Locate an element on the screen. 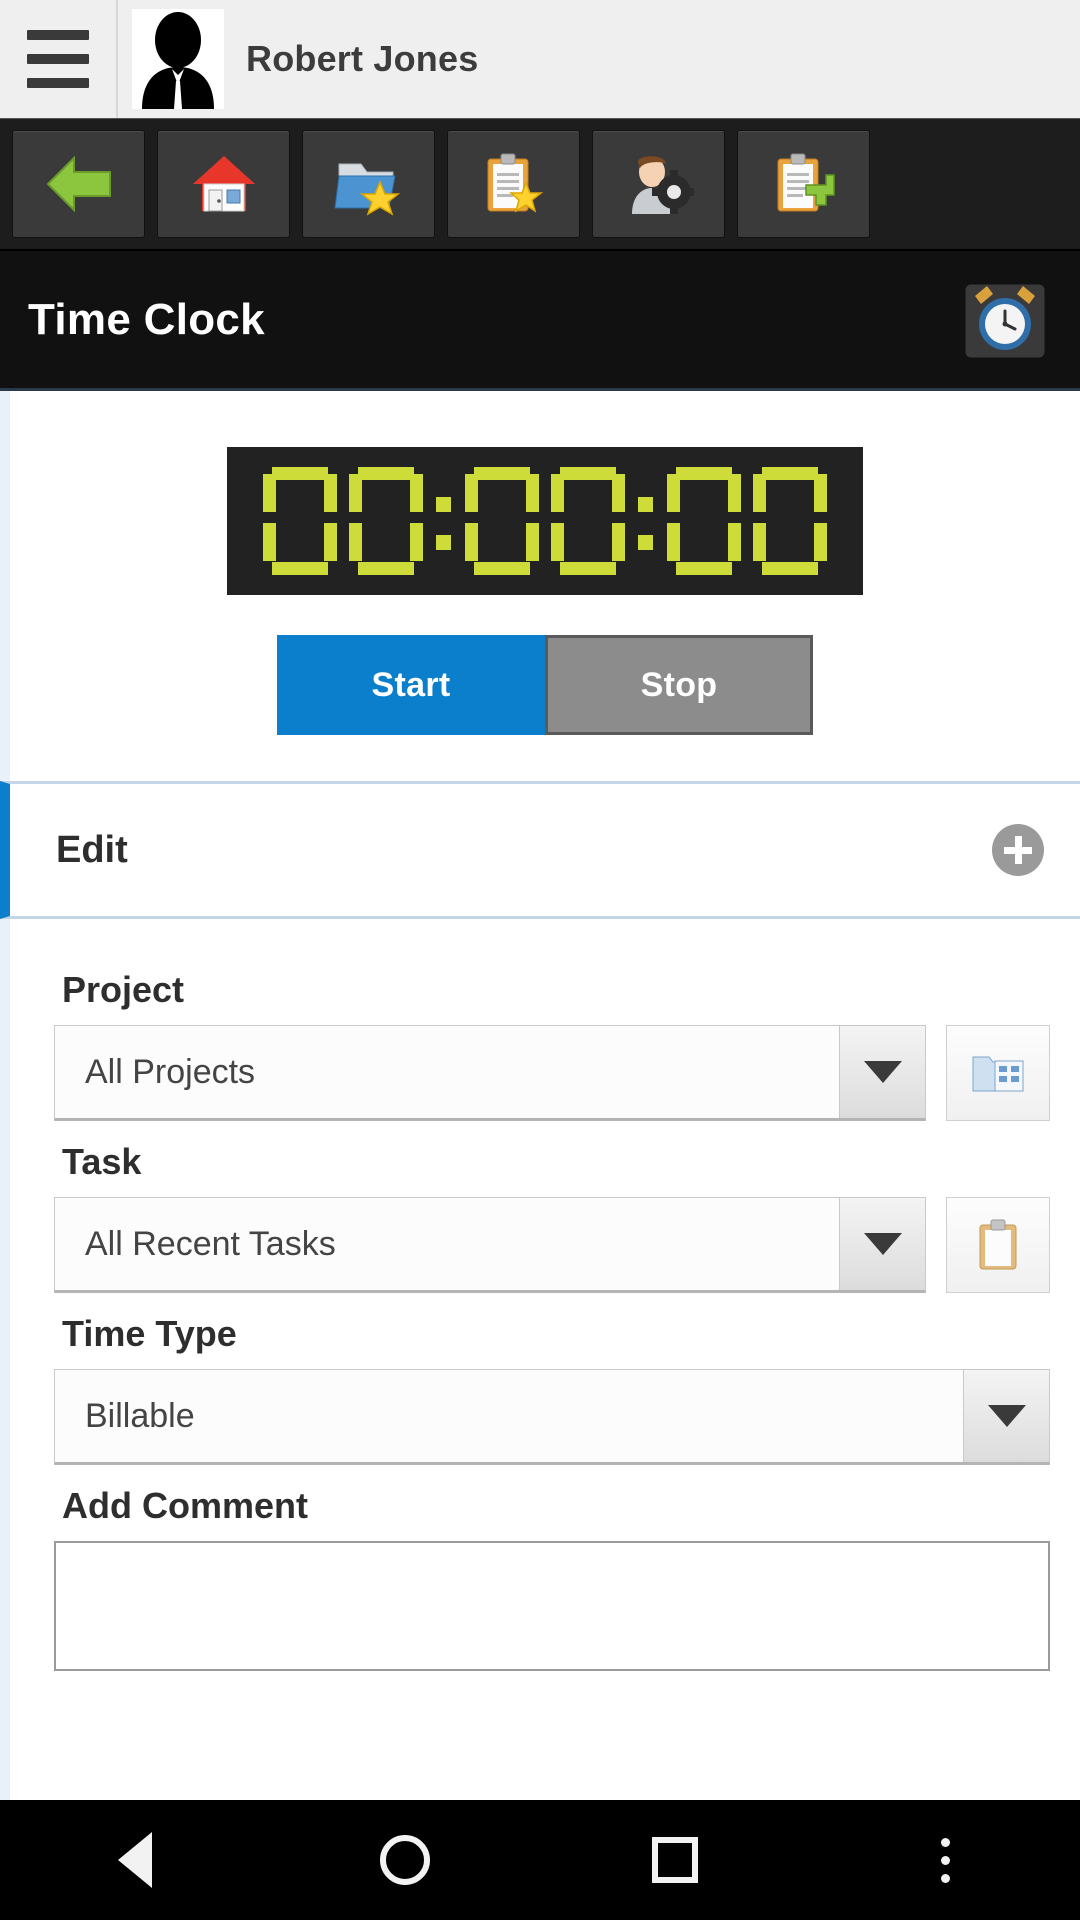  clipboard-browse-icon is located at coordinates (998, 1245).